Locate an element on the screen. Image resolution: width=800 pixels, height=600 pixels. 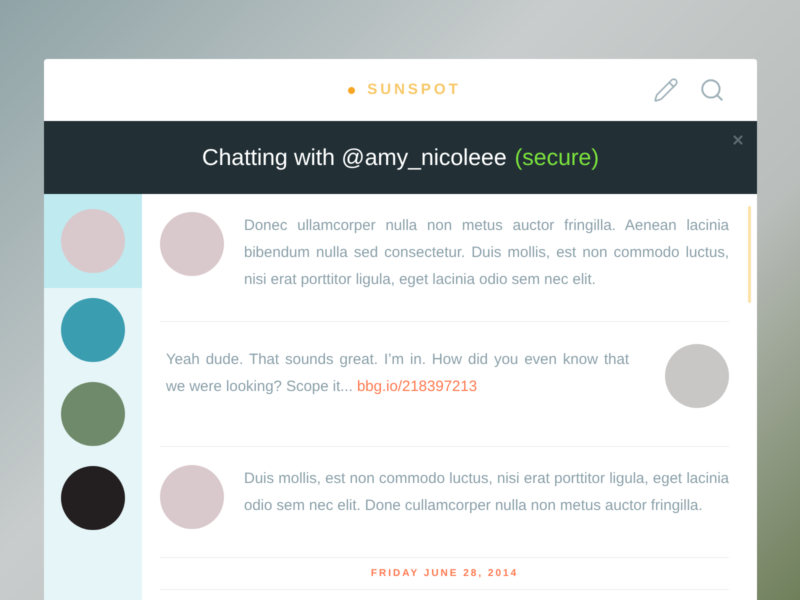
app-logo: SUNSPOT is located at coordinates (414, 90).